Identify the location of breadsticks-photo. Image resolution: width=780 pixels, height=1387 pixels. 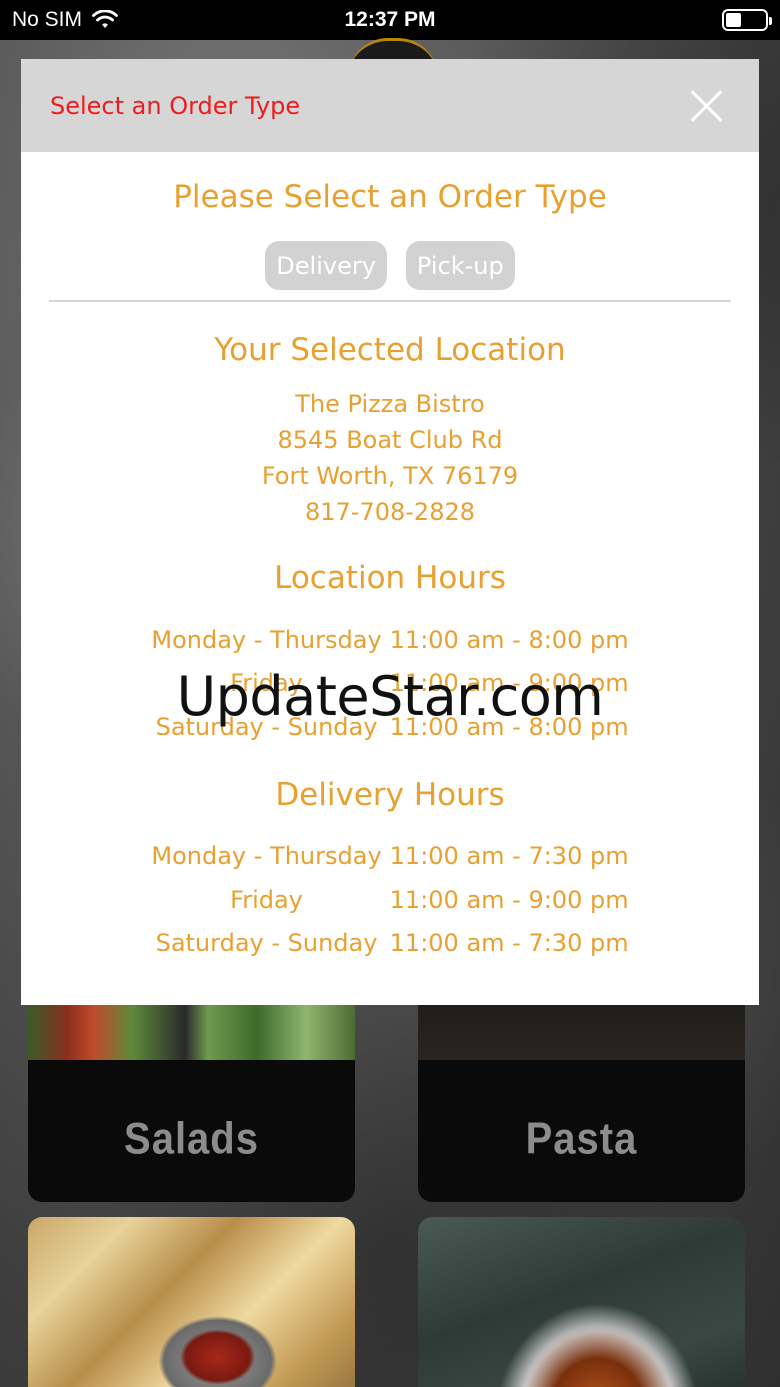
(191, 1302).